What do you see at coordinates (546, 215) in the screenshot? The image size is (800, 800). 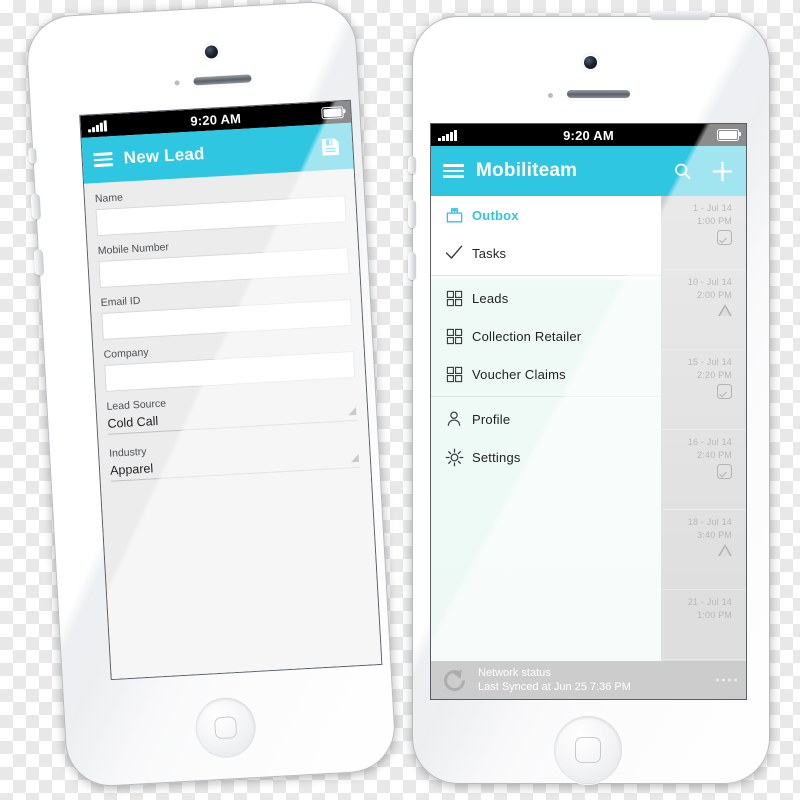 I see `drawer-item-outbox: Outbox` at bounding box center [546, 215].